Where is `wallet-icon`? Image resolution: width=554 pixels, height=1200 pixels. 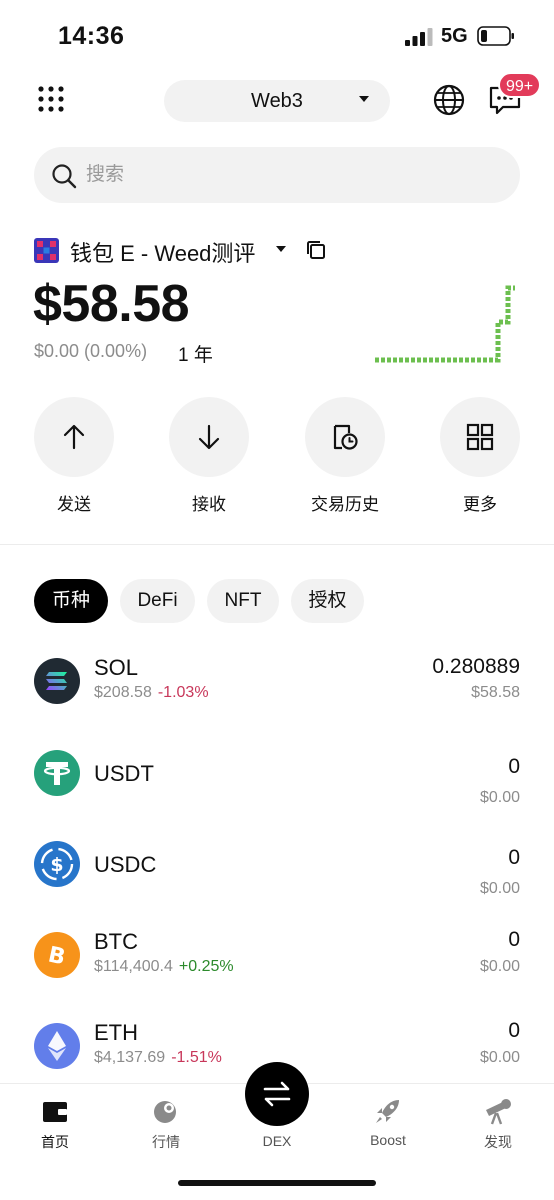 wallet-icon is located at coordinates (55, 1112).